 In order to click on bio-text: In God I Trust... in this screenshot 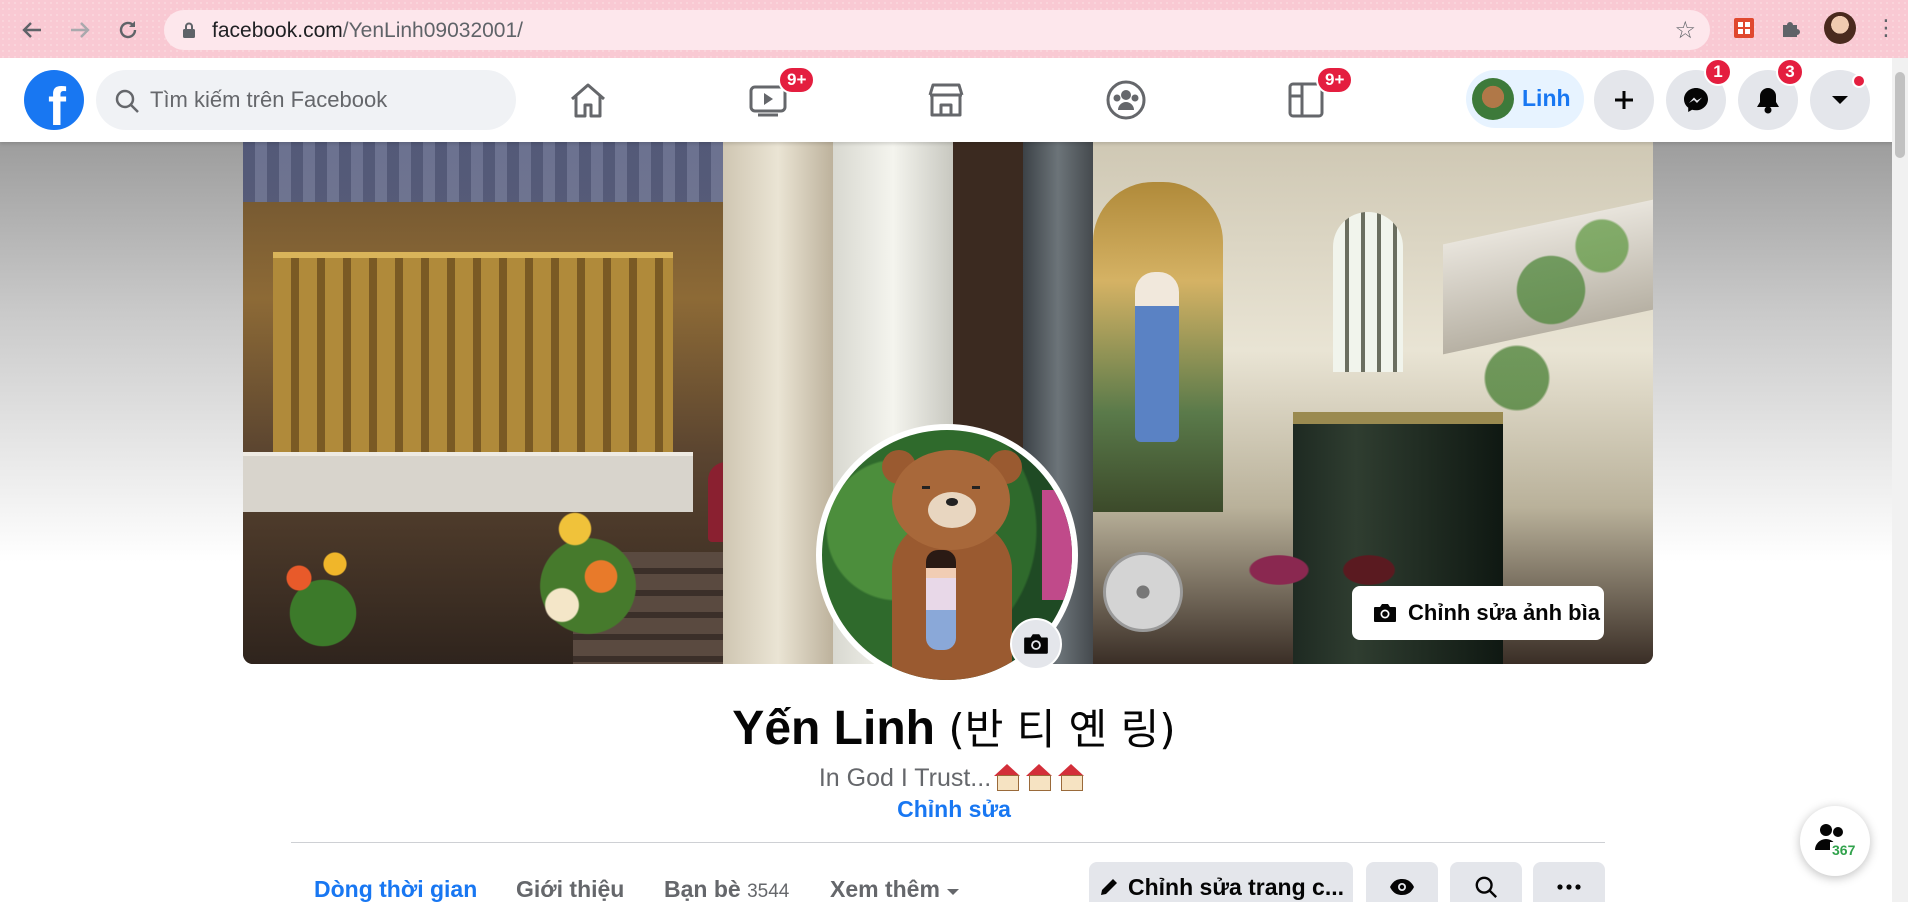, I will do `click(905, 778)`.